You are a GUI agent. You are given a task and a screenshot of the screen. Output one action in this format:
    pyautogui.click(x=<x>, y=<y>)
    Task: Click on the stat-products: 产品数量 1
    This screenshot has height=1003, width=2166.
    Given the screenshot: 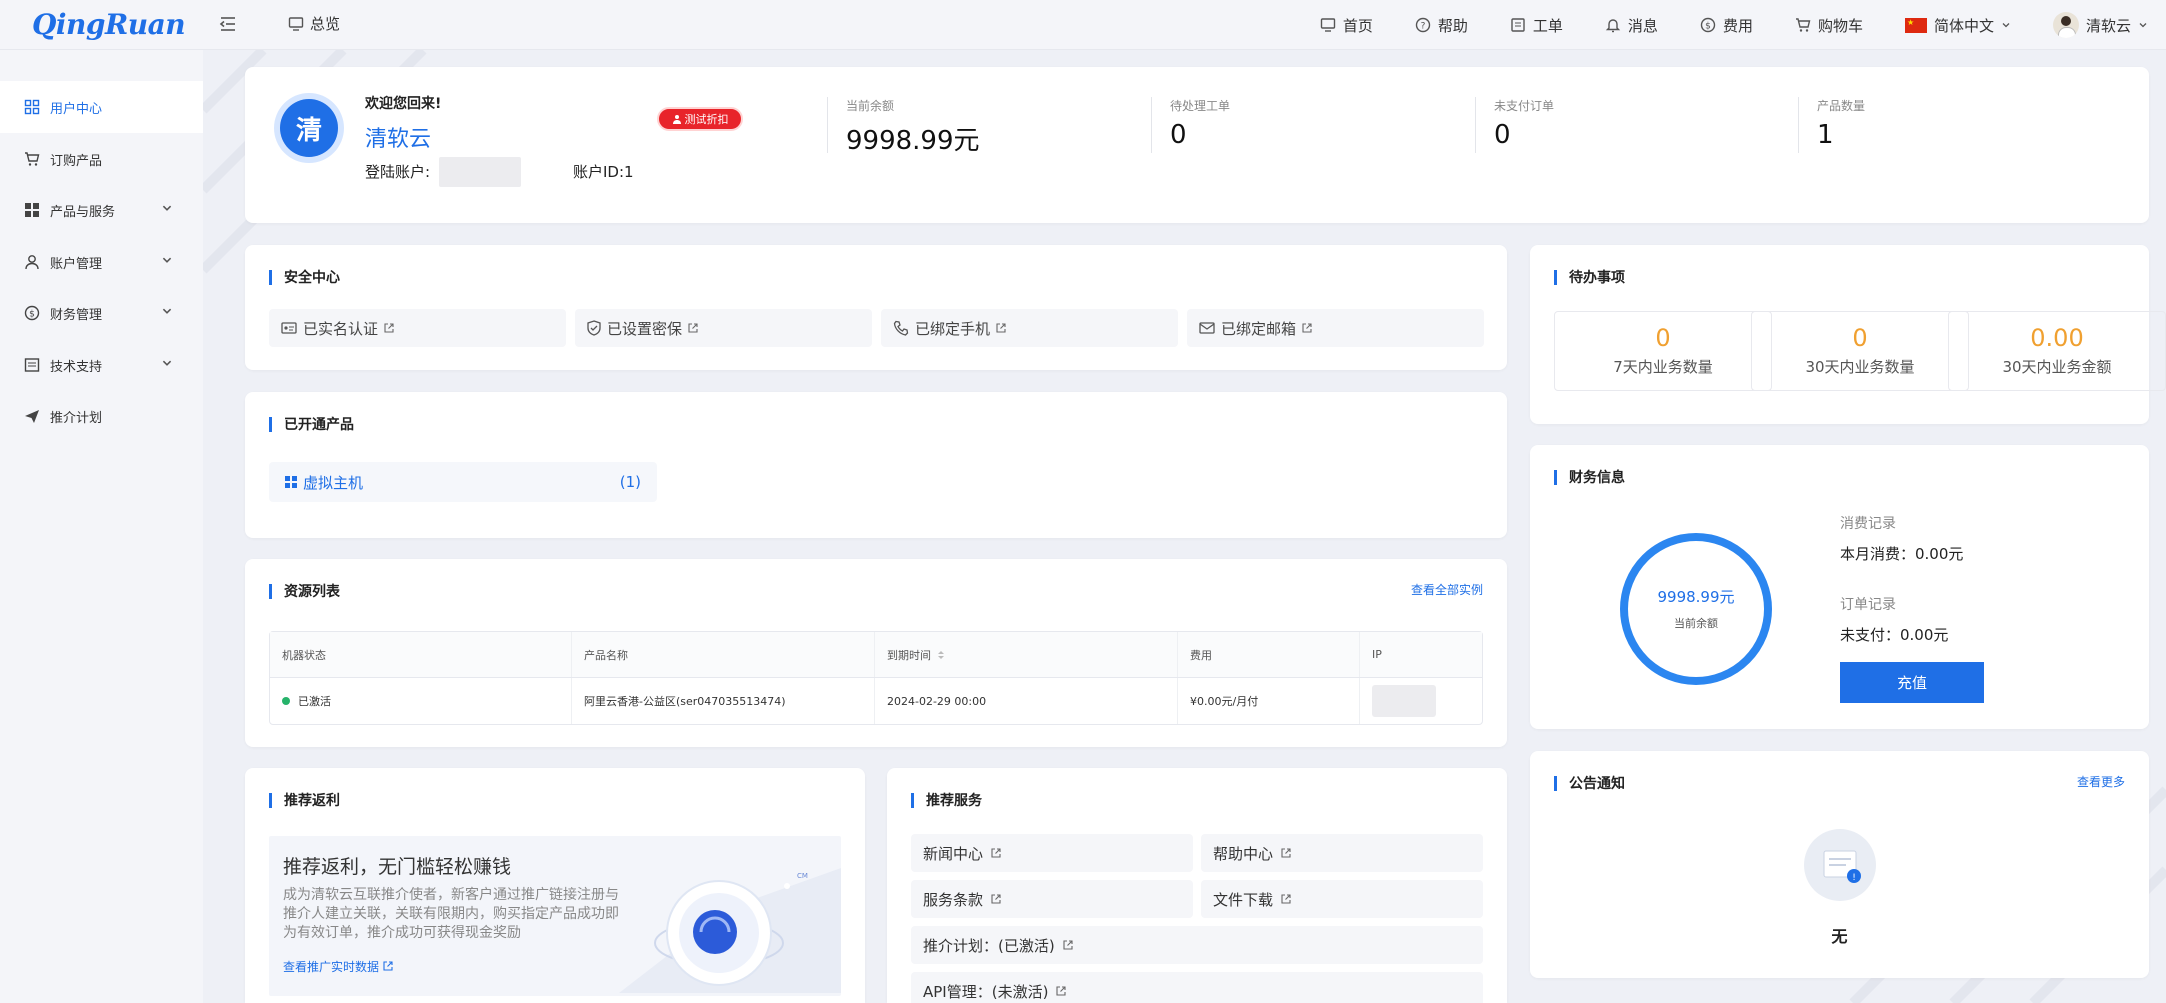 What is the action you would take?
    pyautogui.click(x=1831, y=125)
    